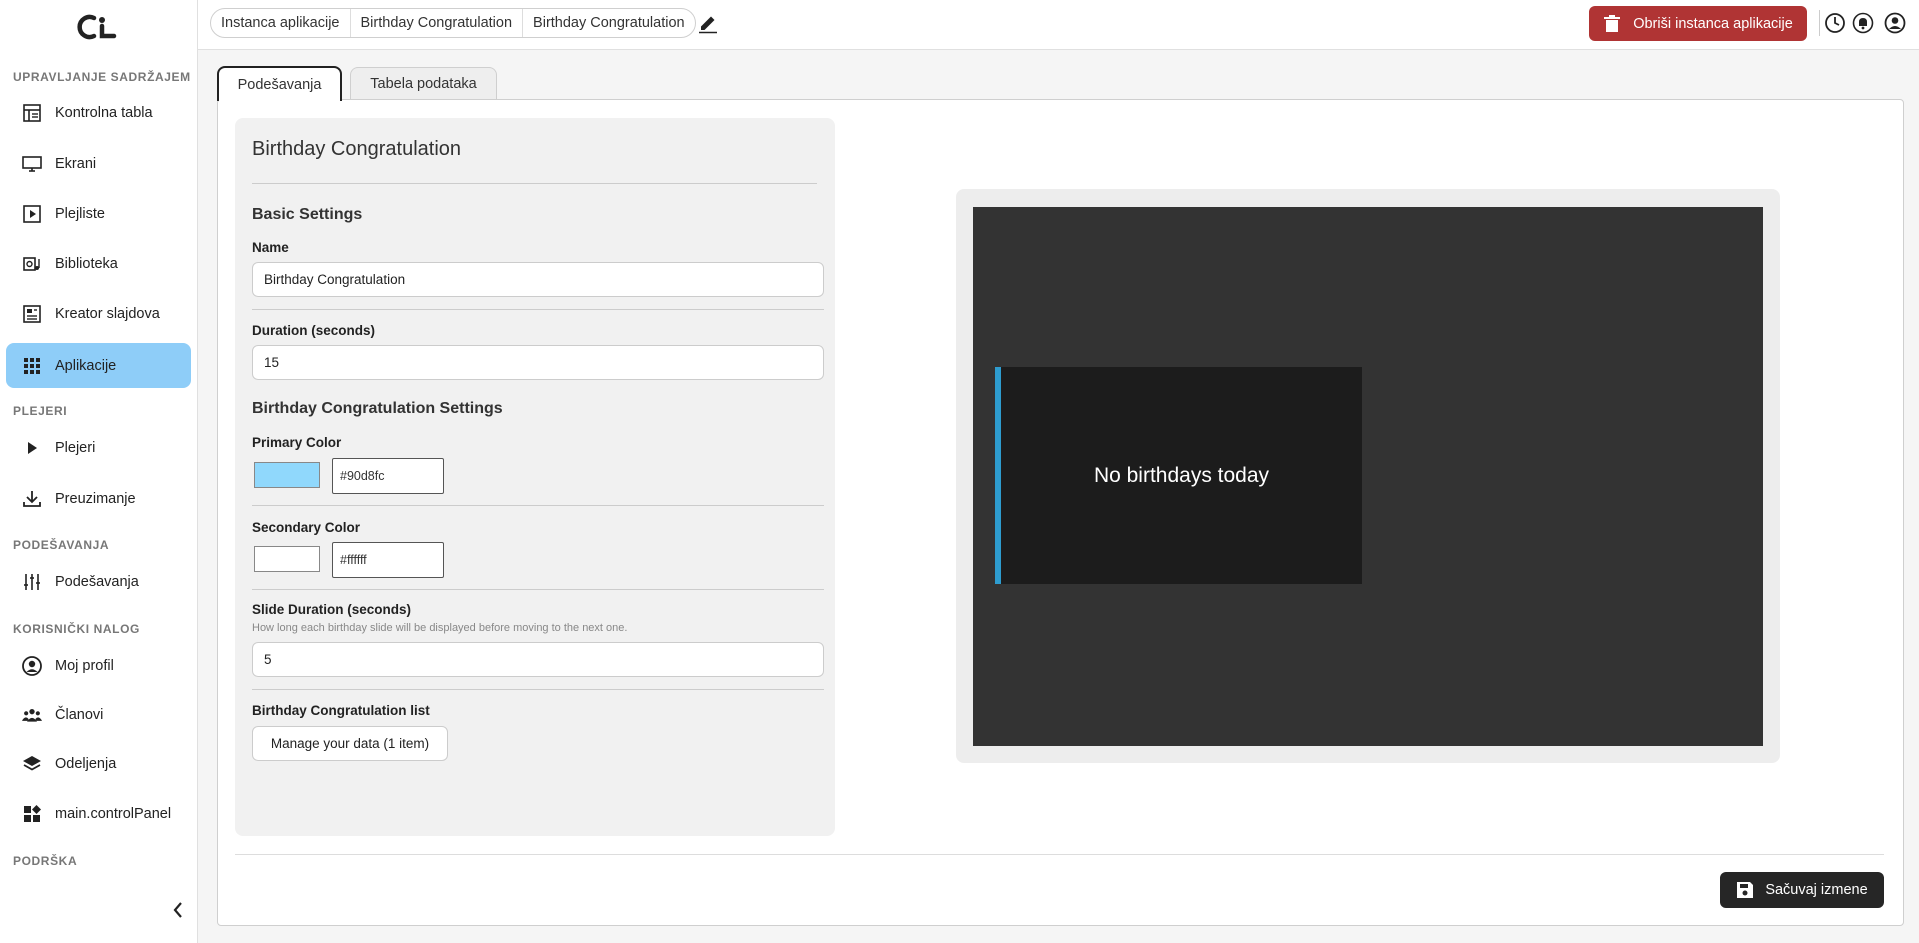 Image resolution: width=1919 pixels, height=943 pixels. I want to click on basic-settings-heading: Basic Settings, so click(307, 214).